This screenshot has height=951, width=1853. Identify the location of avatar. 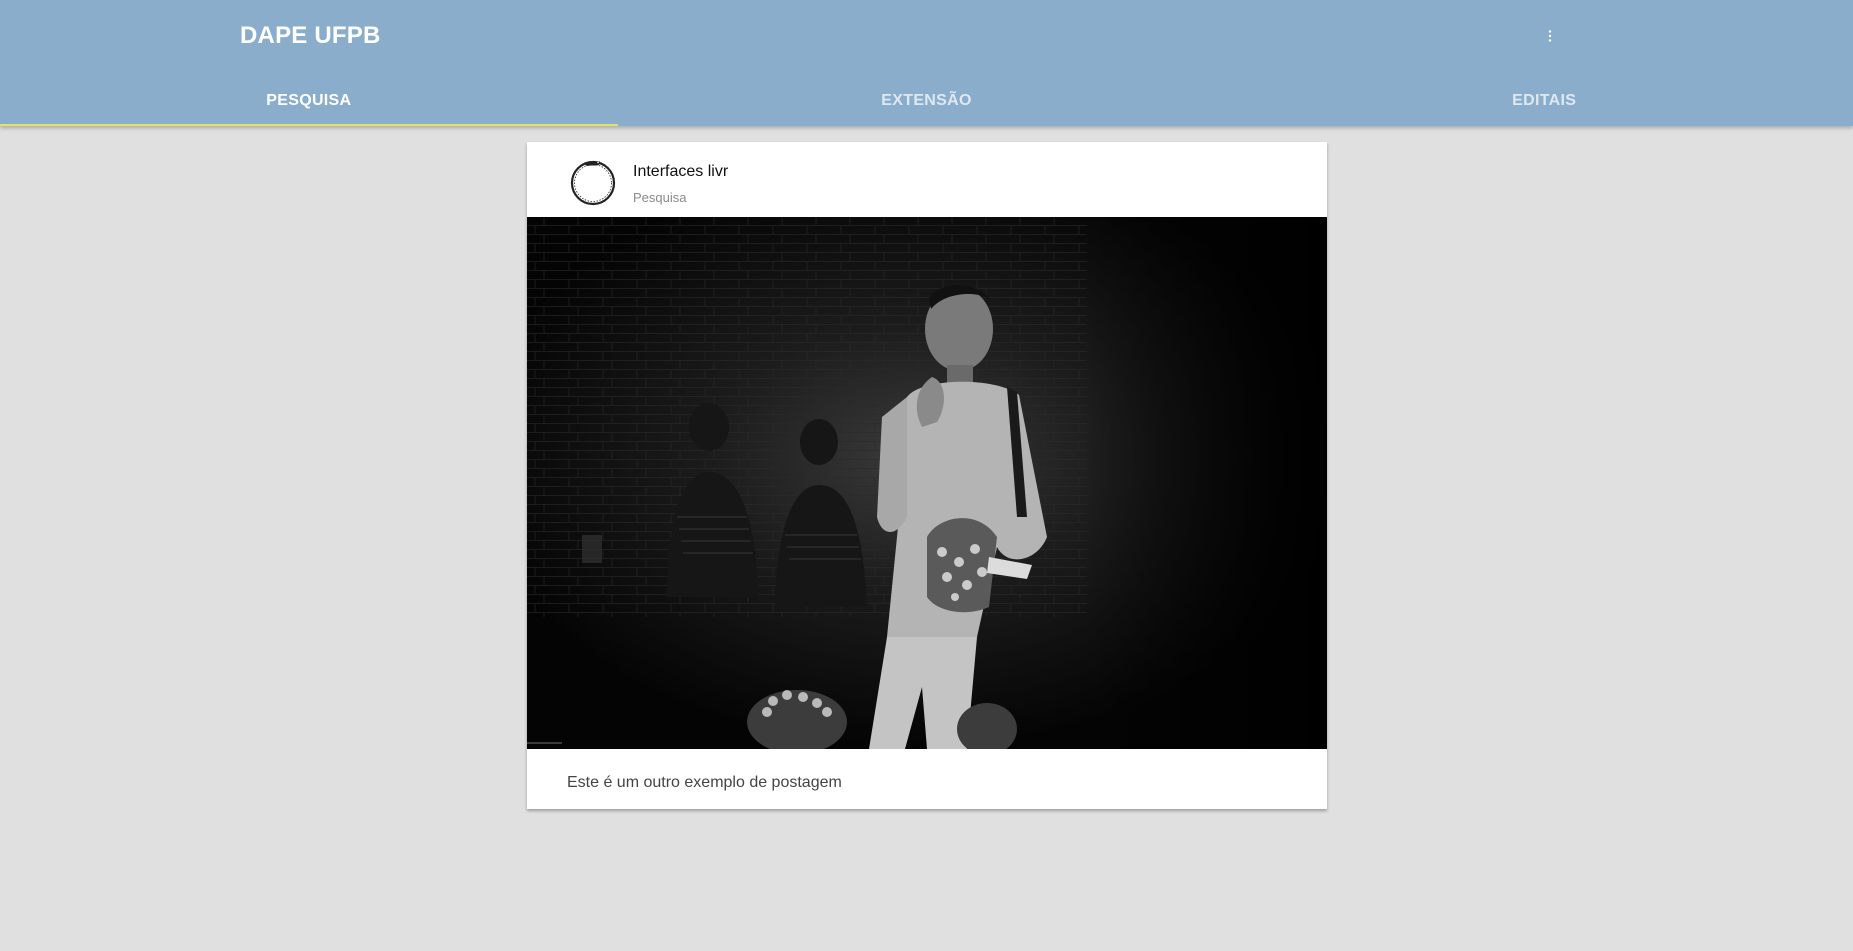
(593, 182).